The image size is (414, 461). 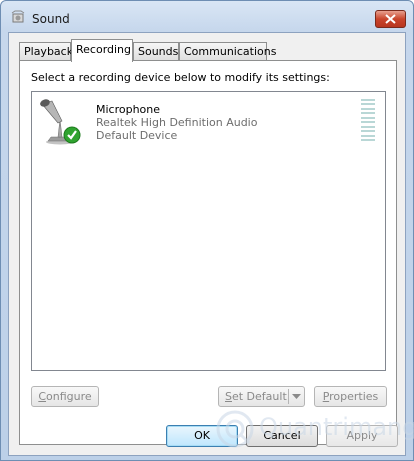 I want to click on tab-playback: Playback, so click(x=46, y=51).